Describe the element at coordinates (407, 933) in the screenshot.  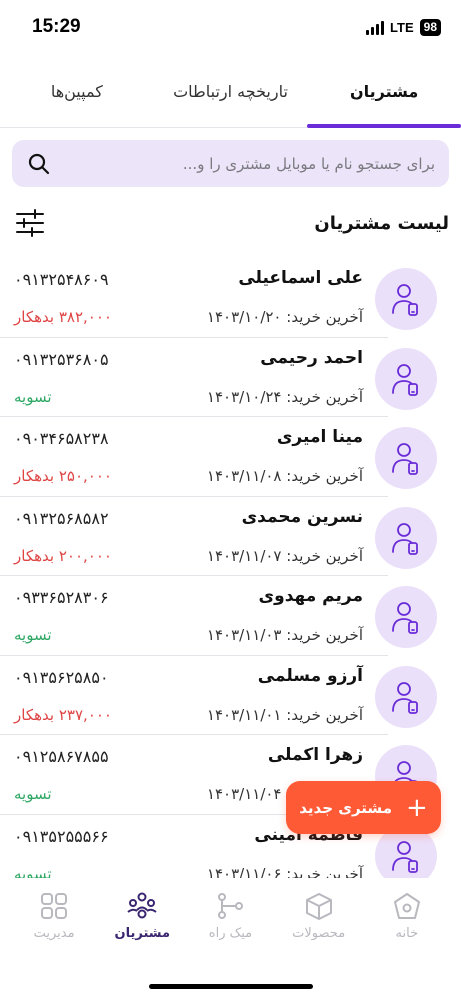
I see `nav-home-label: خانه` at that location.